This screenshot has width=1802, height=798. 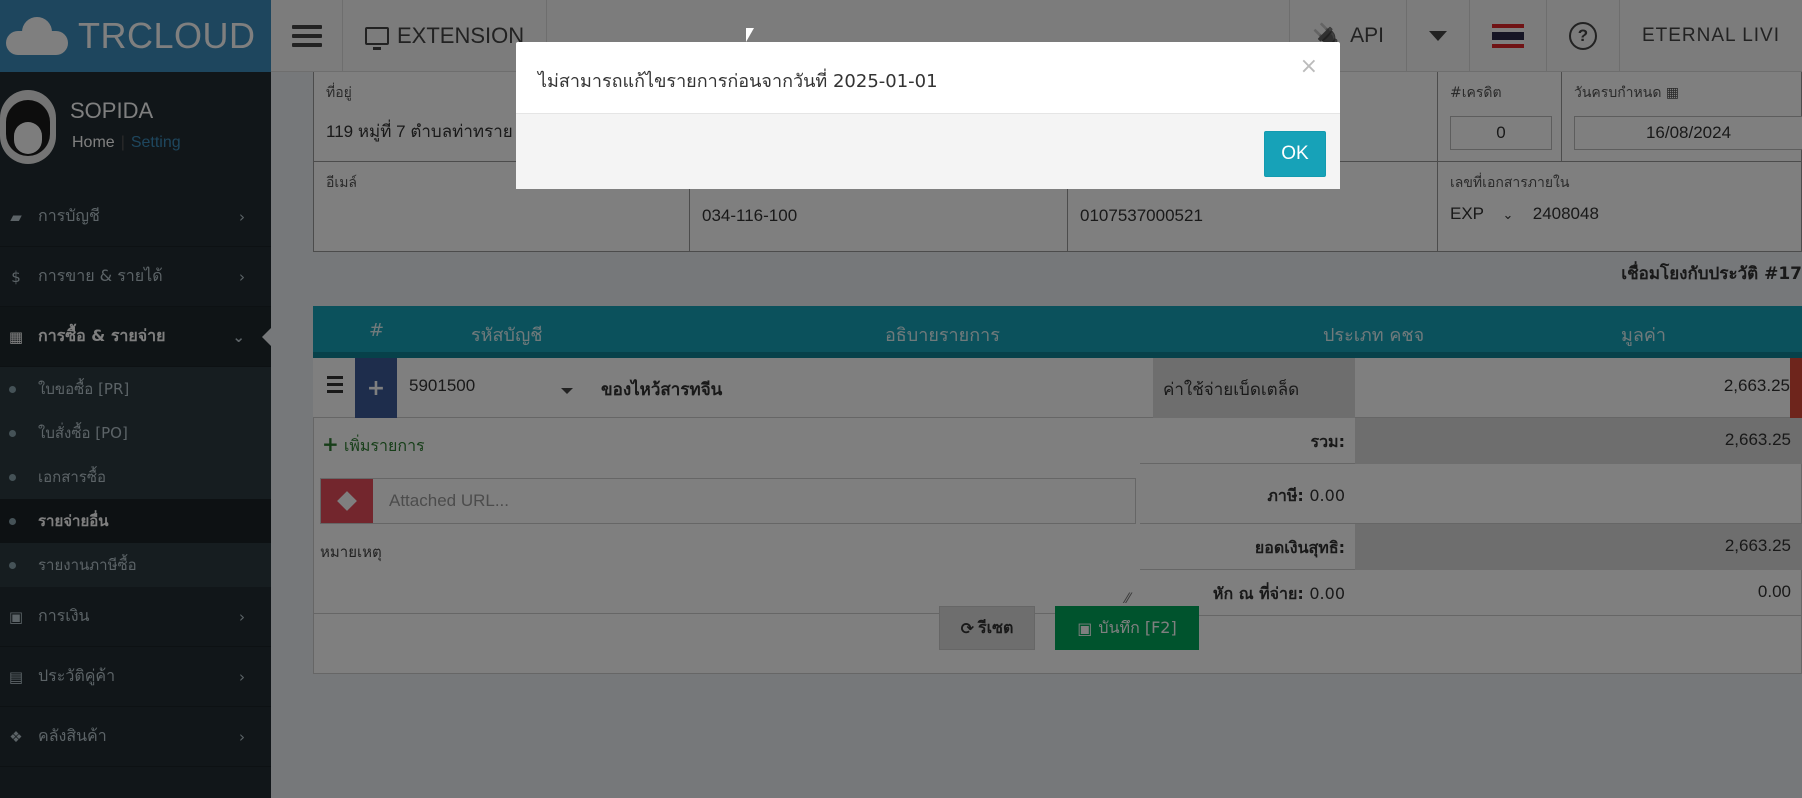 I want to click on mouse-cursor-icon, so click(x=750, y=35).